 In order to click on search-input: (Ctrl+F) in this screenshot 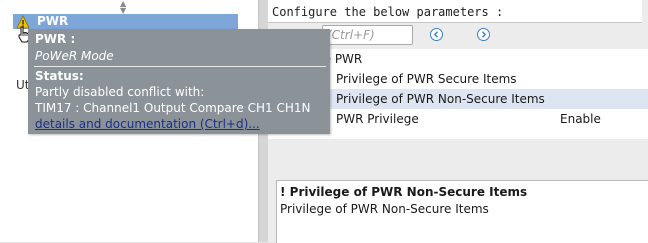, I will do `click(367, 35)`.